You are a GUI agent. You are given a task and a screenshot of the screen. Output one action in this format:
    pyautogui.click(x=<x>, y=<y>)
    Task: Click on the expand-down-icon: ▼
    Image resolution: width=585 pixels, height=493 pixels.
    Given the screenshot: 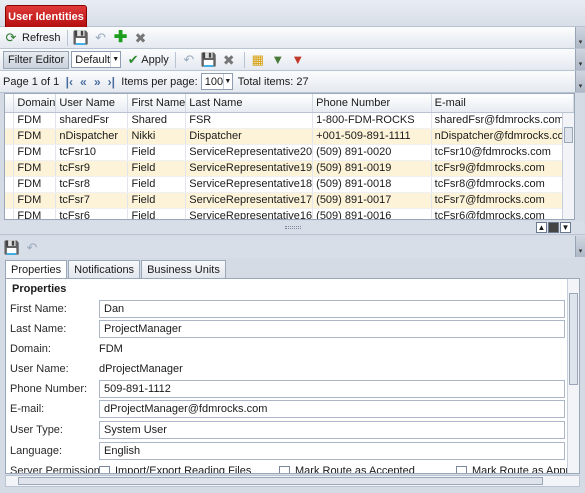 What is the action you would take?
    pyautogui.click(x=565, y=227)
    